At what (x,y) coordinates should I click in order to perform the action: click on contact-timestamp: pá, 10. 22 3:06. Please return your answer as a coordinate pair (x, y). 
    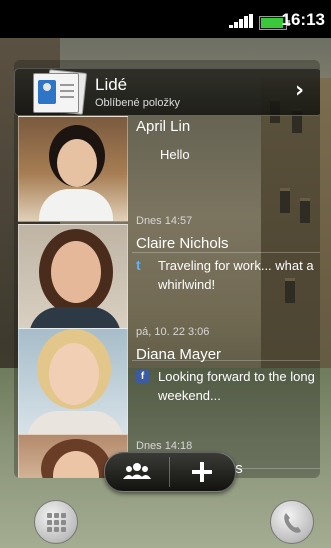
    Looking at the image, I should click on (173, 332).